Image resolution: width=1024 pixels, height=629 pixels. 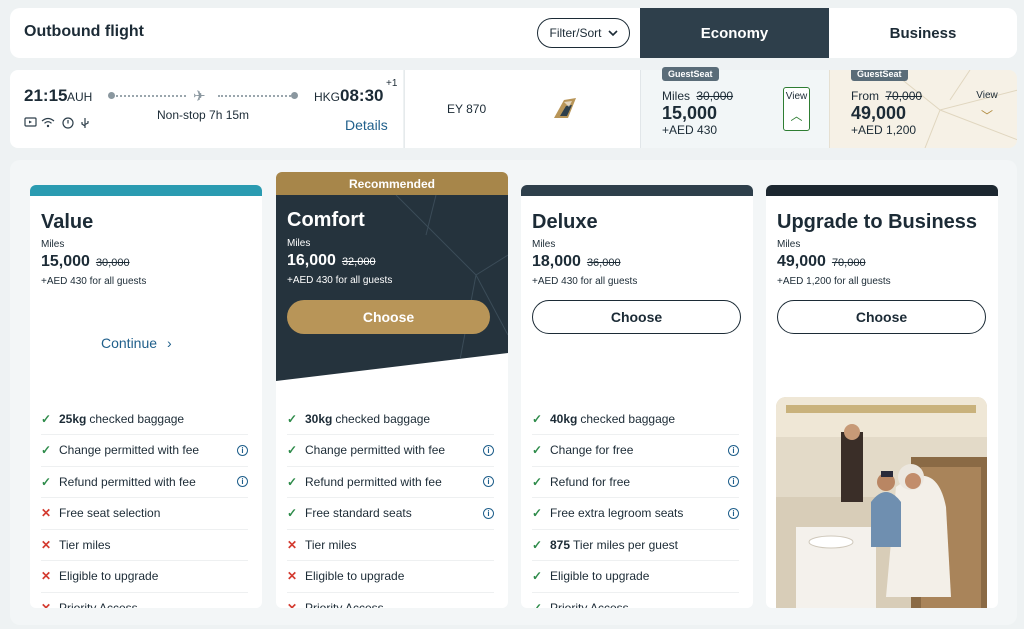 What do you see at coordinates (821, 261) in the screenshot?
I see `miles-value: 49,000 70,000` at bounding box center [821, 261].